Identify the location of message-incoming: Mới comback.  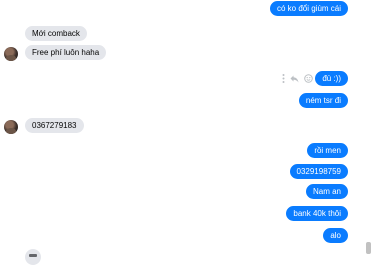
(56, 33).